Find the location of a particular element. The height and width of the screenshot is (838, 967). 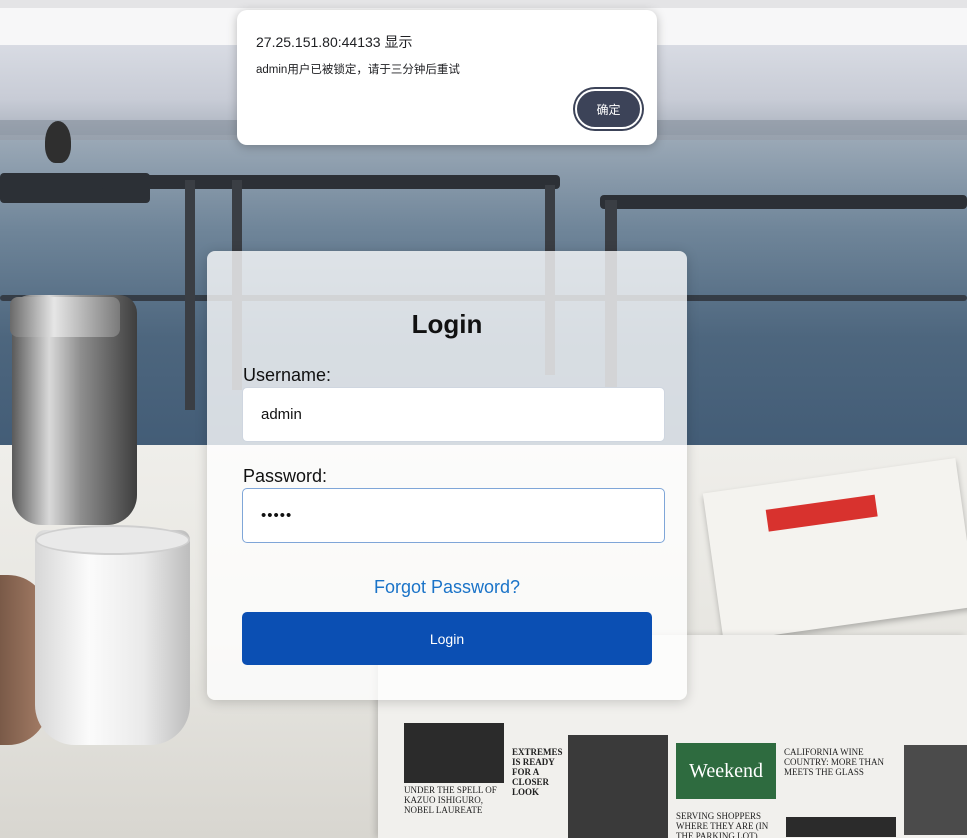

coffee-jug-lid is located at coordinates (65, 317).